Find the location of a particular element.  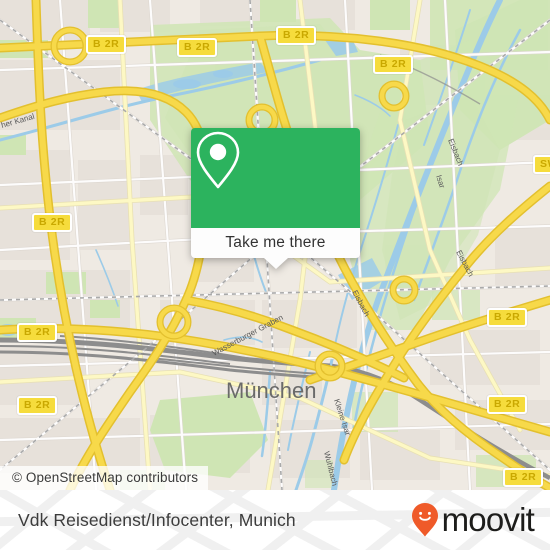

callout-action-label: Take me there is located at coordinates (275, 242).